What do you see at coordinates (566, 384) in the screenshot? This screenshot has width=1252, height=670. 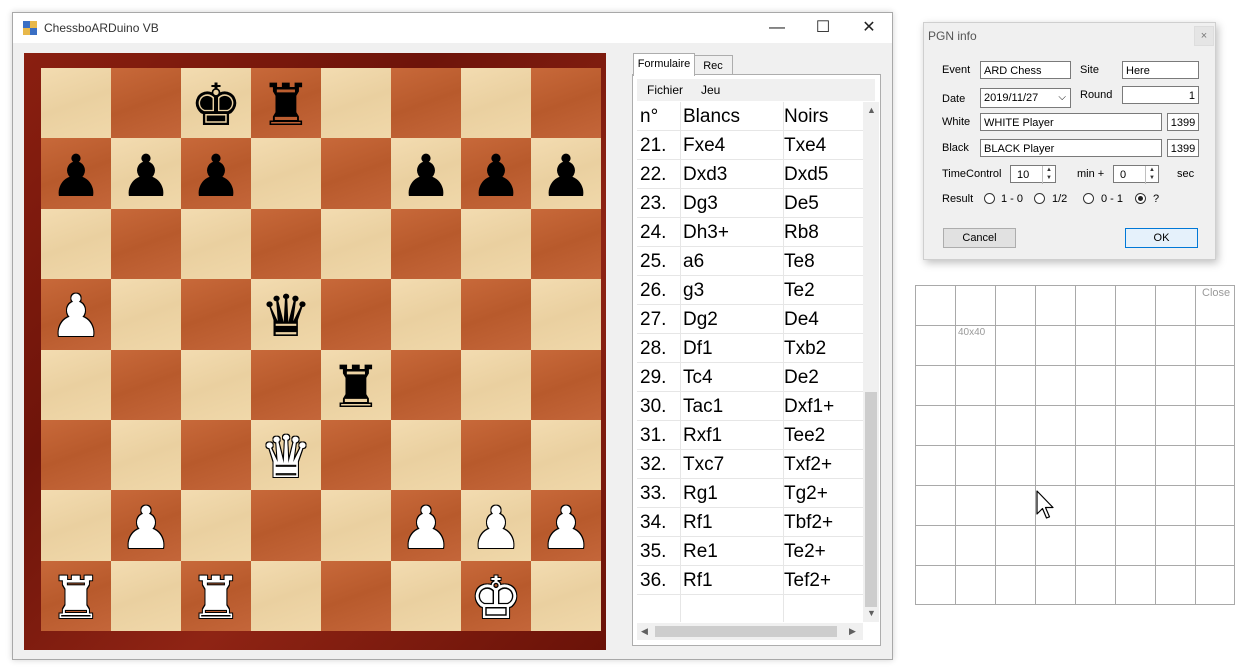 I see `square-h4` at bounding box center [566, 384].